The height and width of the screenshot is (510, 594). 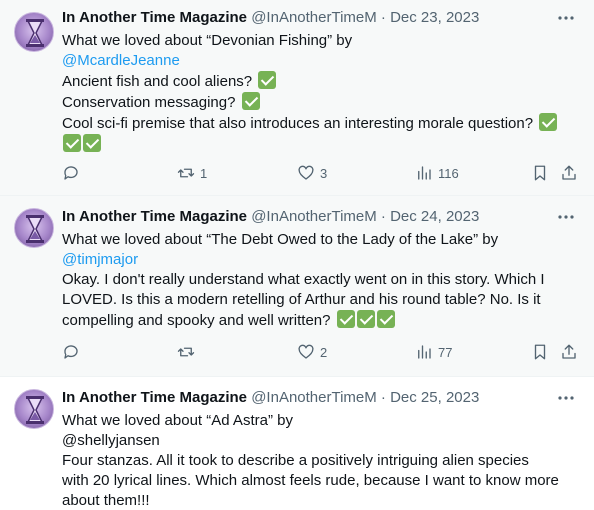 What do you see at coordinates (445, 352) in the screenshot?
I see `view-count: 77` at bounding box center [445, 352].